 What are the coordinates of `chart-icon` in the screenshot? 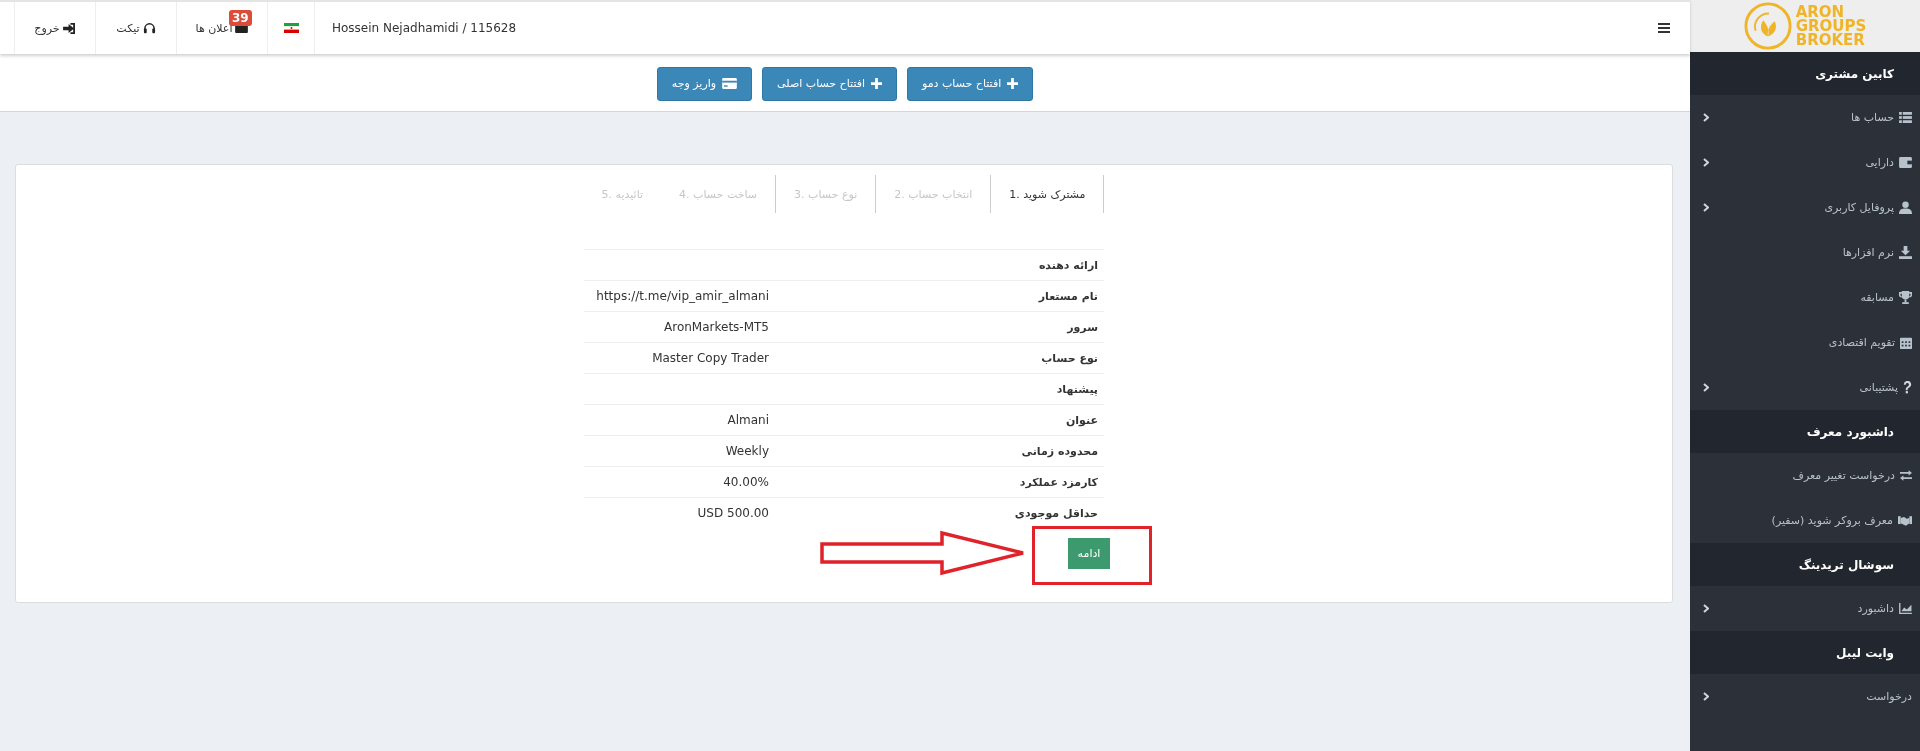 It's located at (1905, 608).